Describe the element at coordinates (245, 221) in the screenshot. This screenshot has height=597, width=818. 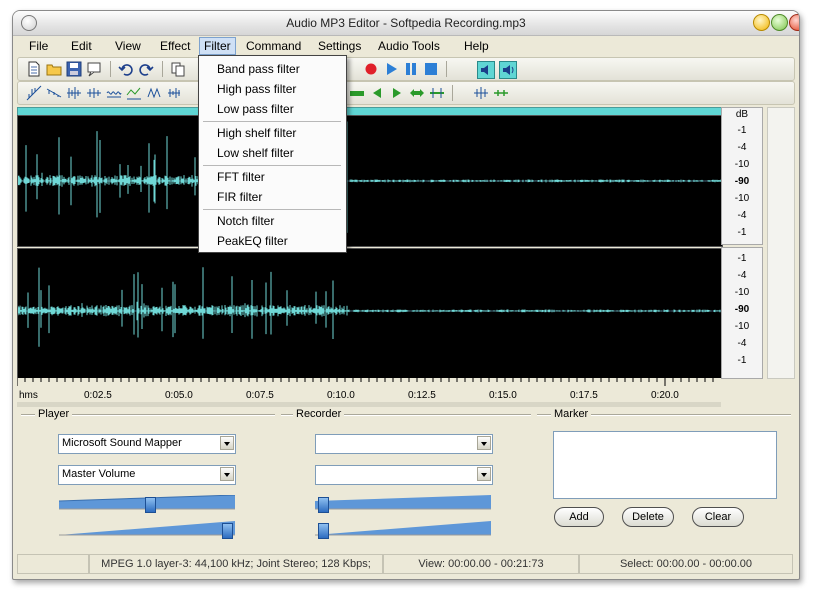
I see `menu-item-notch-filter: Notch filter` at that location.